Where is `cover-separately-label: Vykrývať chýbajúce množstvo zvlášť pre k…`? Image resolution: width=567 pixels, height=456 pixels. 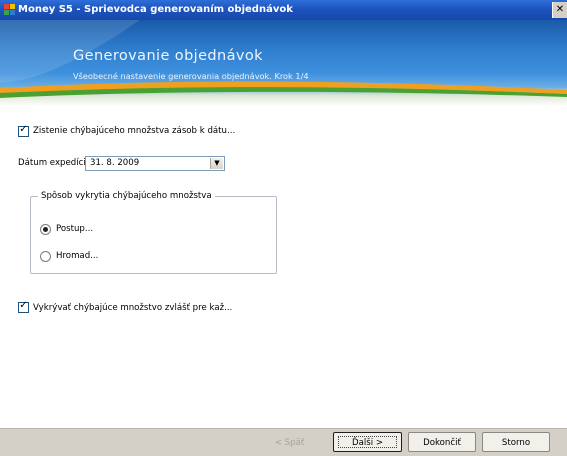
cover-separately-label: Vykrývať chýbajúce množstvo zvlášť pre k… is located at coordinates (133, 308).